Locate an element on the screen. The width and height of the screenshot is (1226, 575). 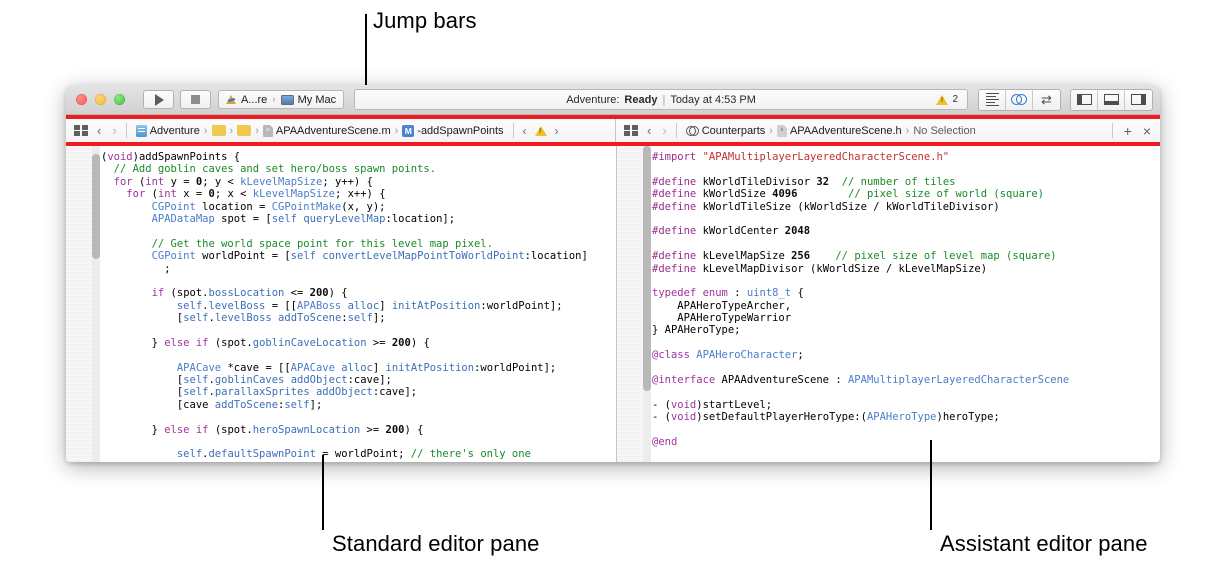
close-button is located at coordinates (81, 99).